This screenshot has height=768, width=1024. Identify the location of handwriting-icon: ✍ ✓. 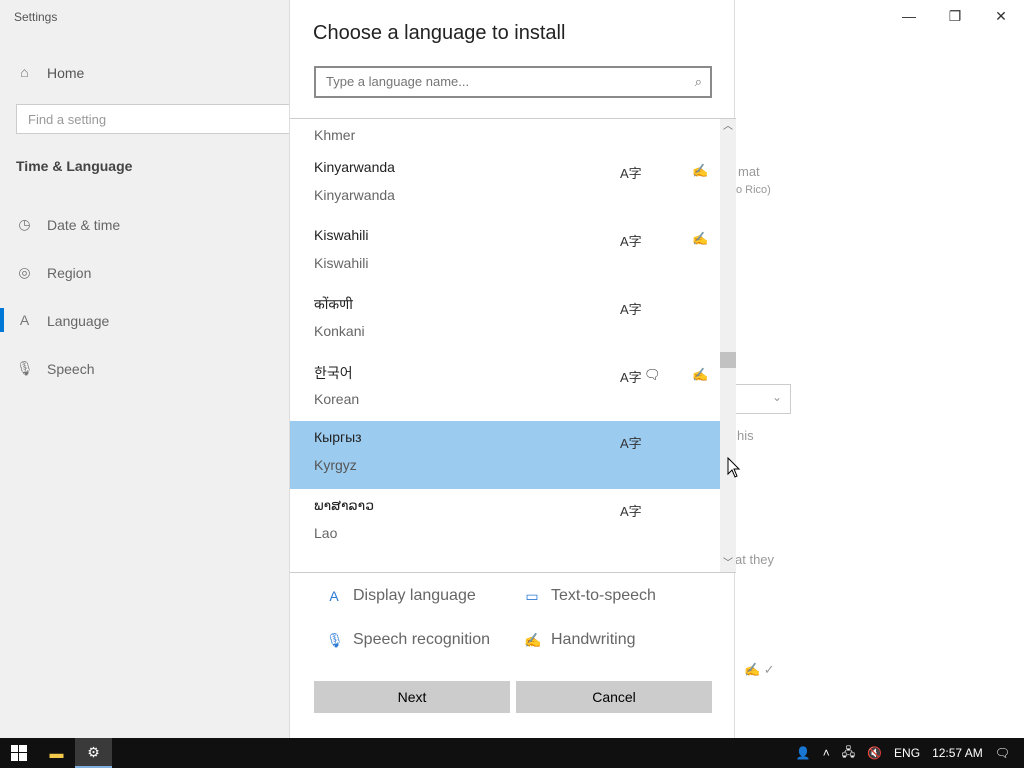
(759, 669).